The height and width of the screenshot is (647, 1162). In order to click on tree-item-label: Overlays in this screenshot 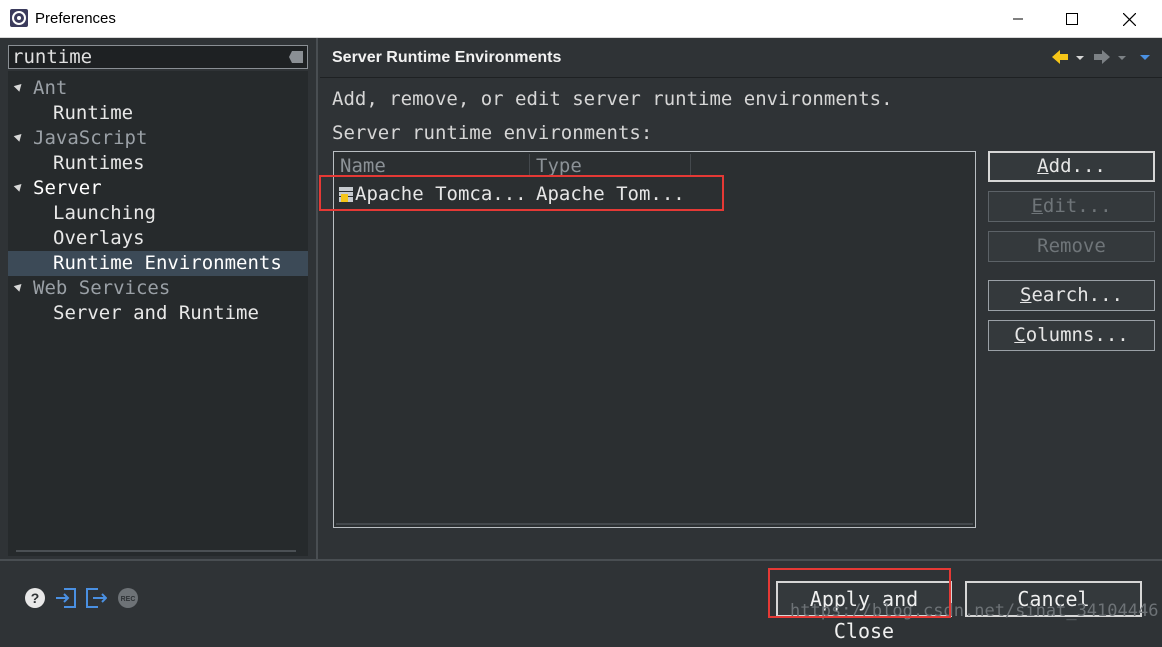, I will do `click(99, 238)`.